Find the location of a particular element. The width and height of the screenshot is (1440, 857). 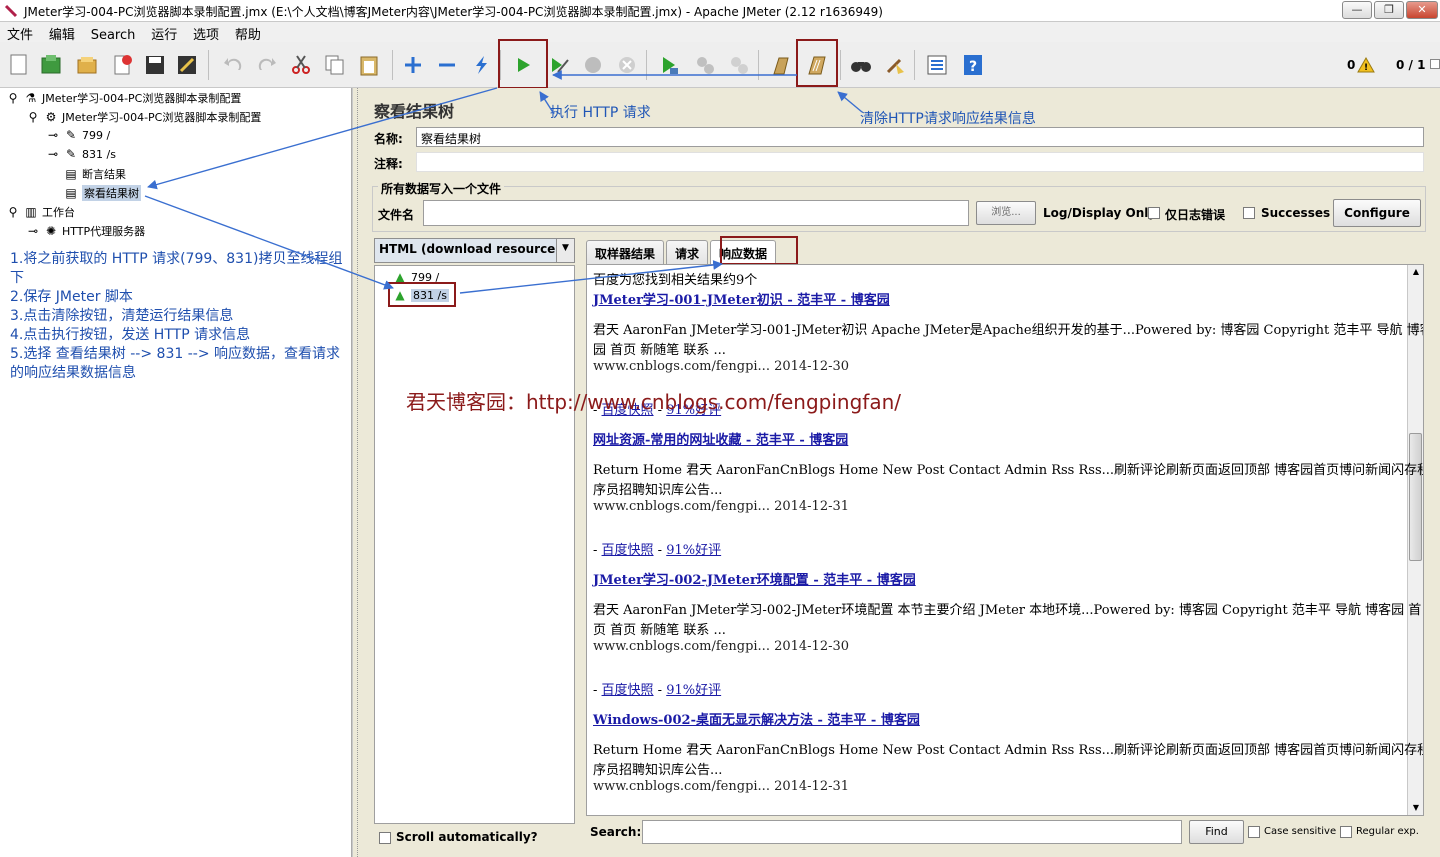

collapse-icon is located at coordinates (447, 65).